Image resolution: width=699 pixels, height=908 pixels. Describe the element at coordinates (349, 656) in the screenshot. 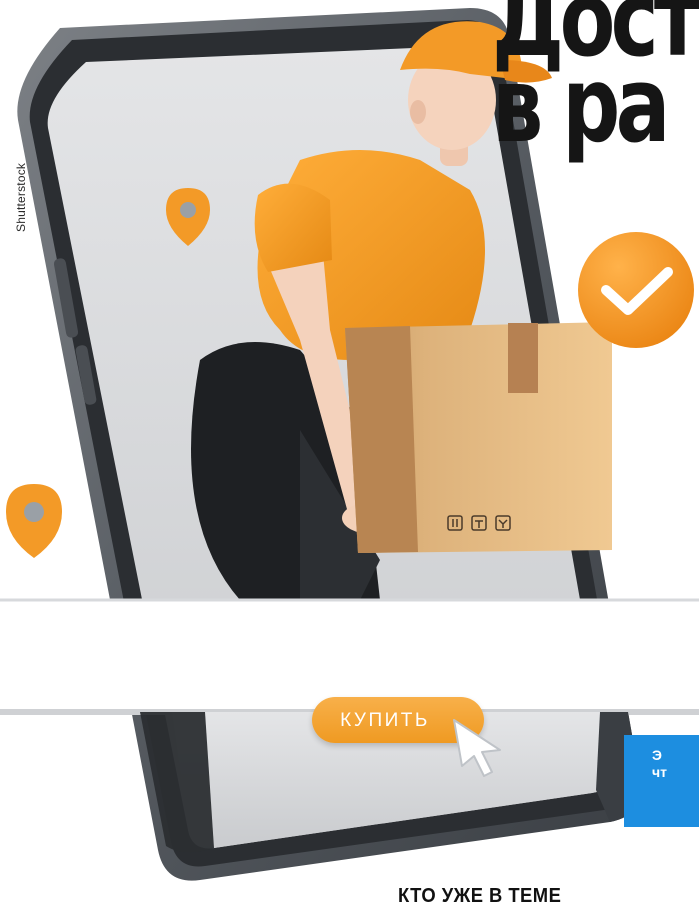

I see `banner-strip` at that location.